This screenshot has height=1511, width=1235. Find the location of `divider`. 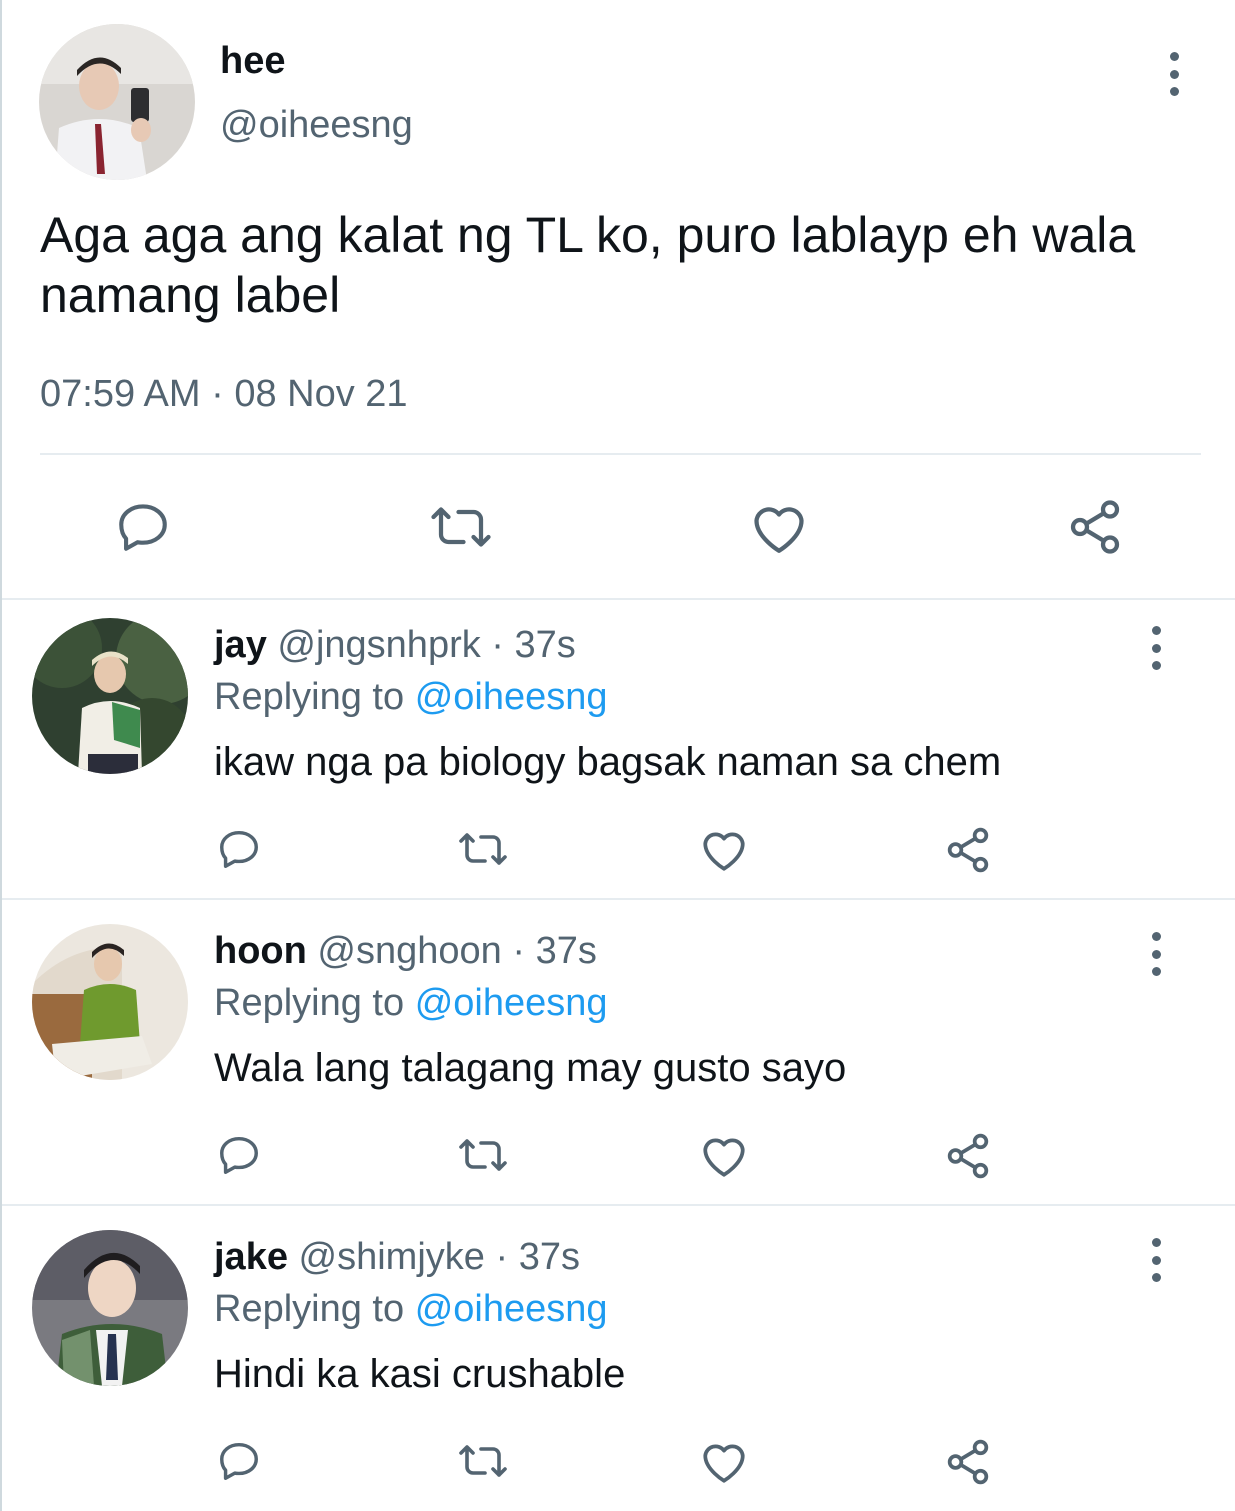

divider is located at coordinates (620, 454).